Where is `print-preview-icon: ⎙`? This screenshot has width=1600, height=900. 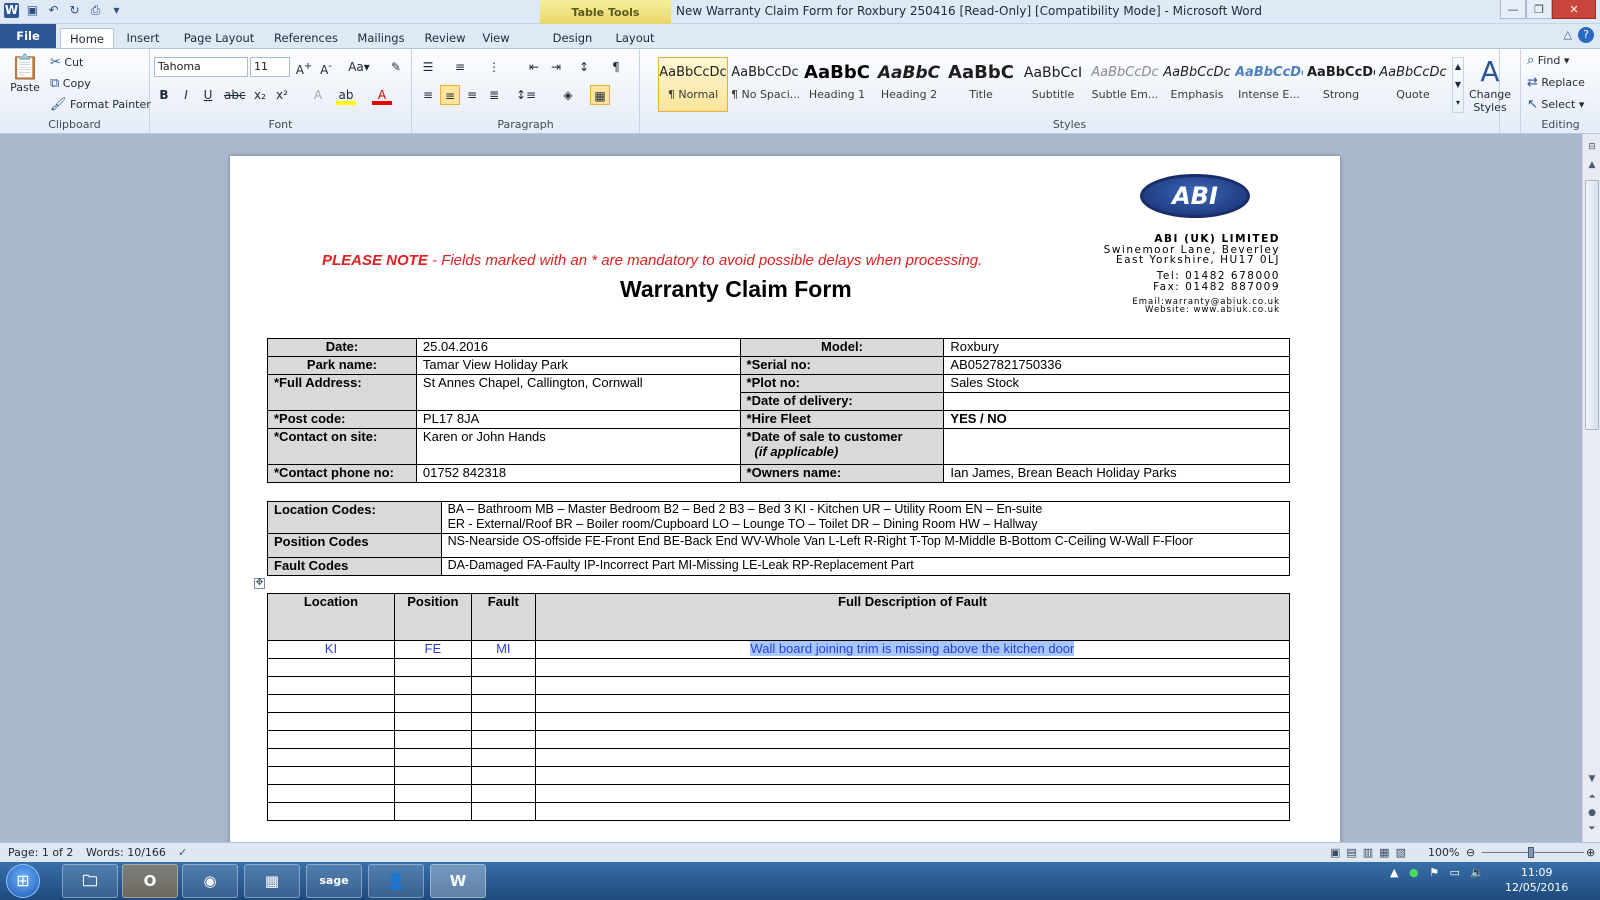
print-preview-icon: ⎙ is located at coordinates (95, 10).